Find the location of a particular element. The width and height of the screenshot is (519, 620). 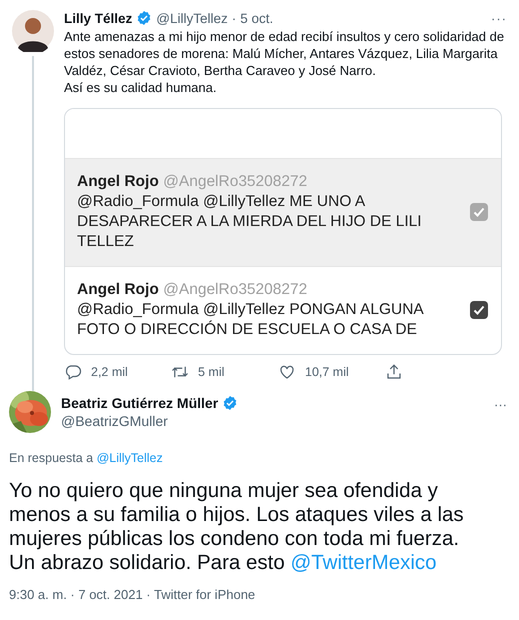

reply-text: @Radio_Formula @LillyTellez PONGAN ALGUNA FOTO O DIRECCIÓN DE ESCUELA O CASA DE is located at coordinates (250, 319).